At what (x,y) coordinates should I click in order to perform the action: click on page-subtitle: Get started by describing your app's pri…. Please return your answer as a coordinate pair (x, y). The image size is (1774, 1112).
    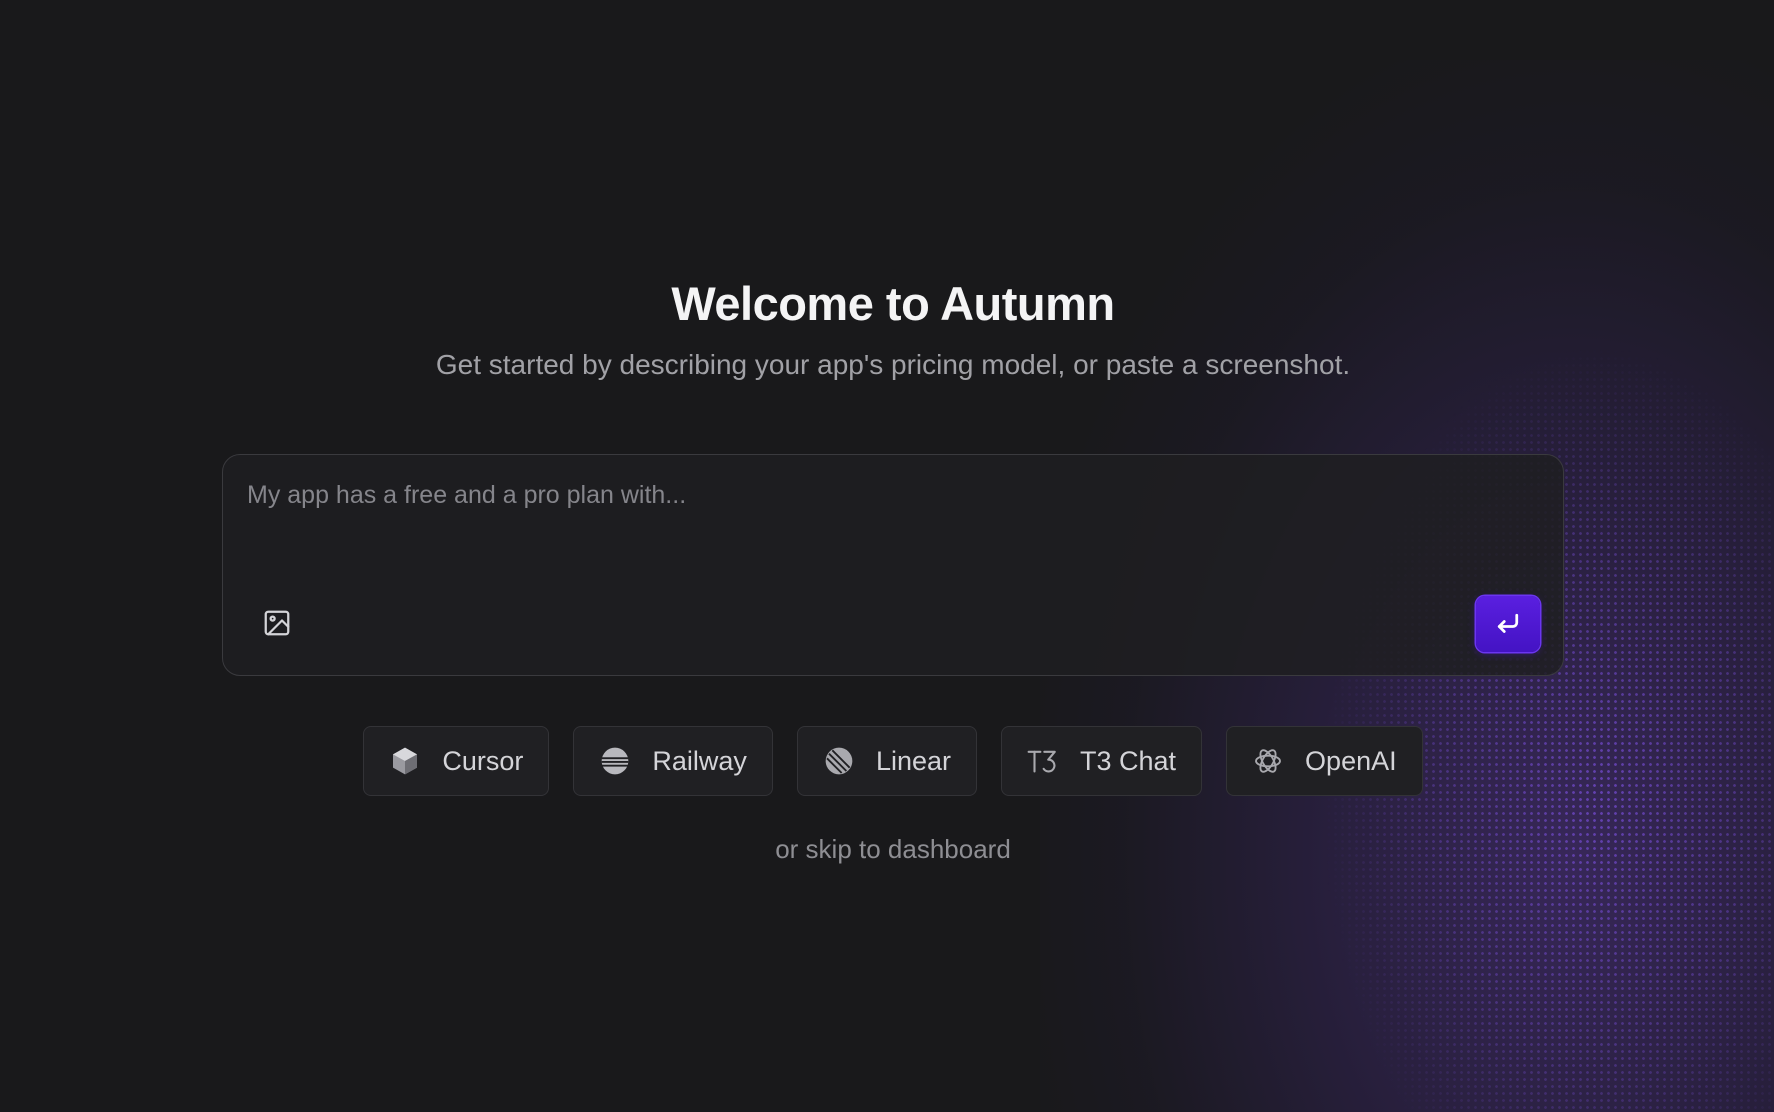
    Looking at the image, I should click on (893, 364).